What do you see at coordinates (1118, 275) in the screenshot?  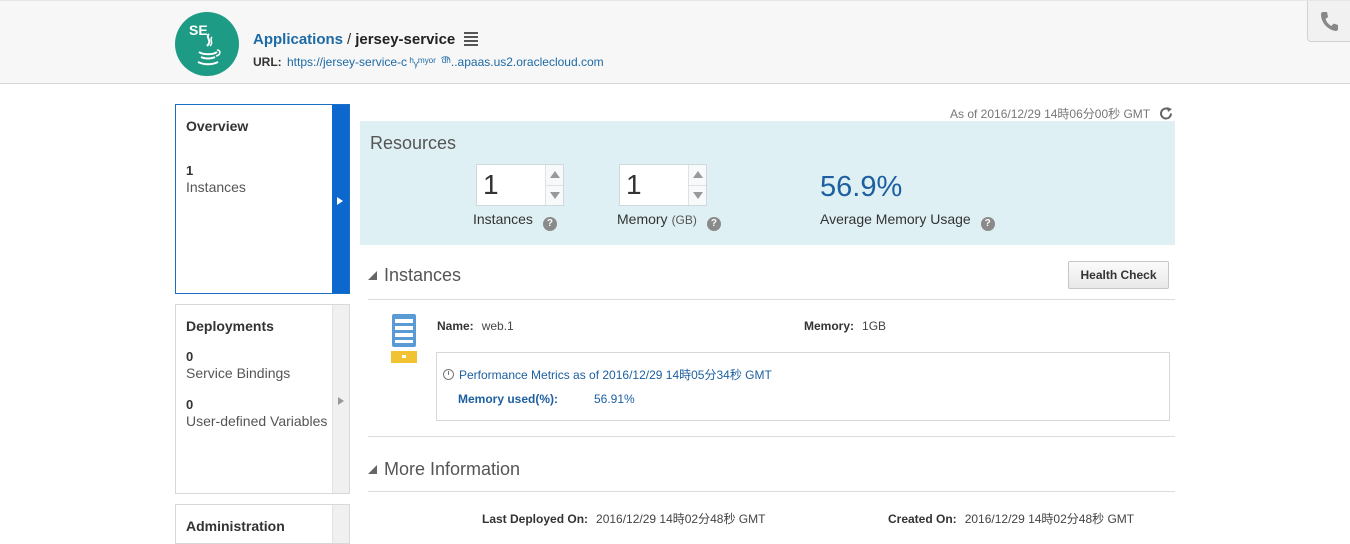 I see `health-check-button: Health Check` at bounding box center [1118, 275].